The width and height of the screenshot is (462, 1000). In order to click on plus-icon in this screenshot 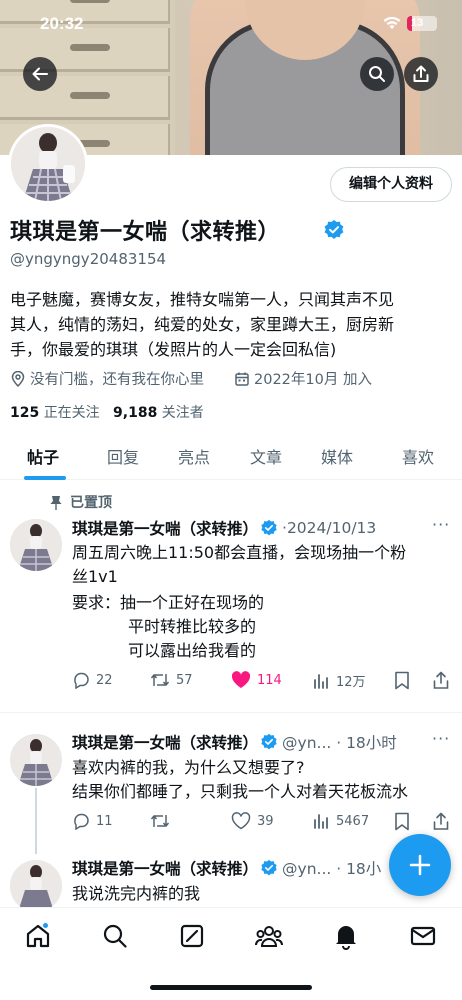, I will do `click(420, 865)`.